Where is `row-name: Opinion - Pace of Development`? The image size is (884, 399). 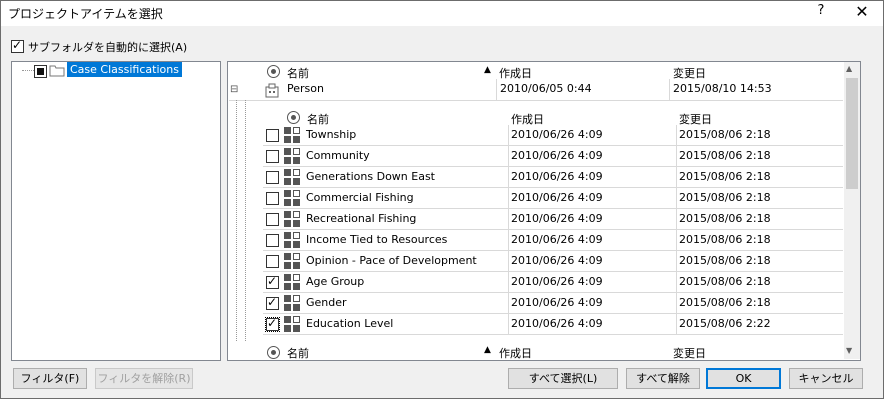
row-name: Opinion - Pace of Development is located at coordinates (391, 260).